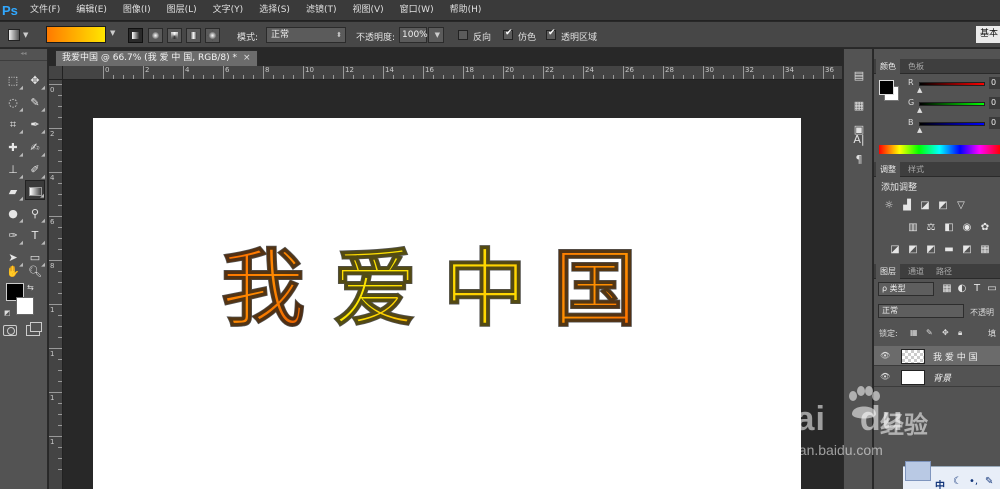  Describe the element at coordinates (921, 311) in the screenshot. I see `blend-mode-select: 正常` at that location.